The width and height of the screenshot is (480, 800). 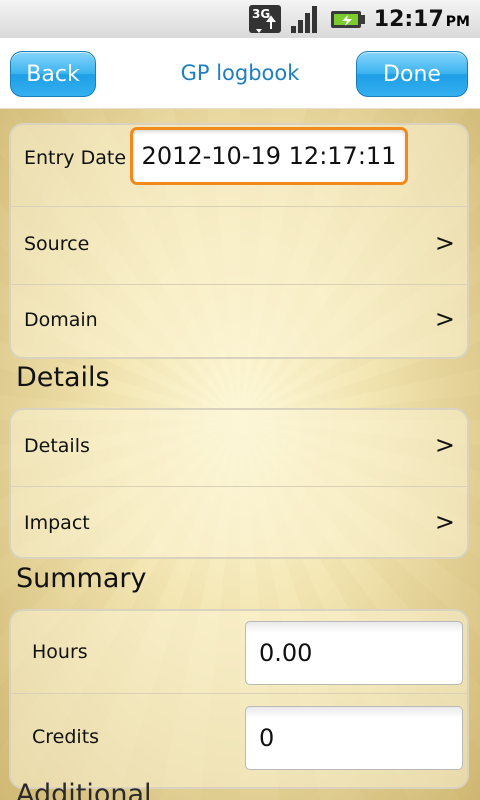 What do you see at coordinates (75, 158) in the screenshot?
I see `entry-date-label: Entry Date` at bounding box center [75, 158].